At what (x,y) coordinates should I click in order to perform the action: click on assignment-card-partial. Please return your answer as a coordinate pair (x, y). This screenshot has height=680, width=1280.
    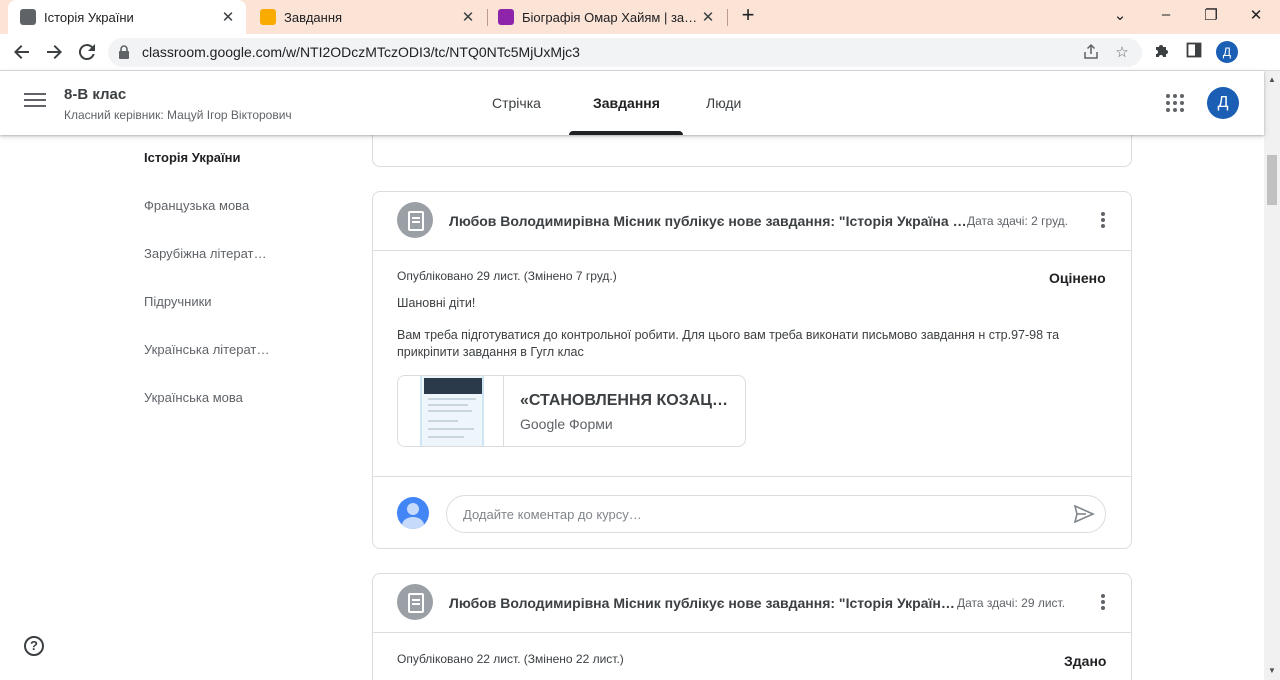
    Looking at the image, I should click on (752, 151).